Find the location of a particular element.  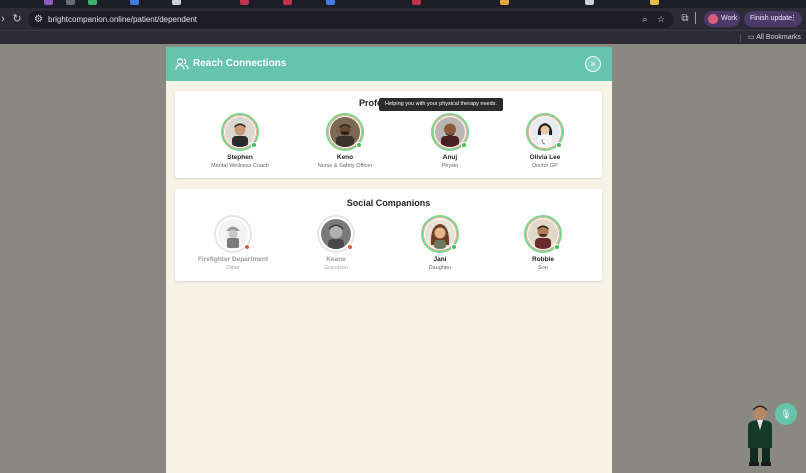

url-text: brightcompanion.online/patient/dependent is located at coordinates (122, 19).